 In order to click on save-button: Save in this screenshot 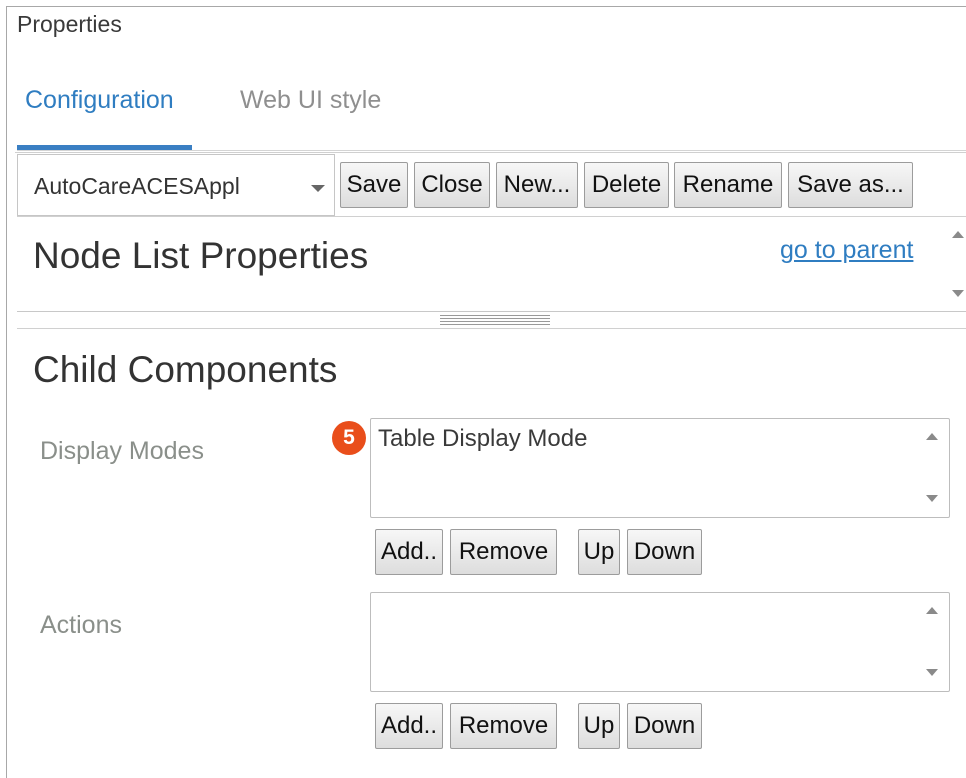, I will do `click(374, 185)`.